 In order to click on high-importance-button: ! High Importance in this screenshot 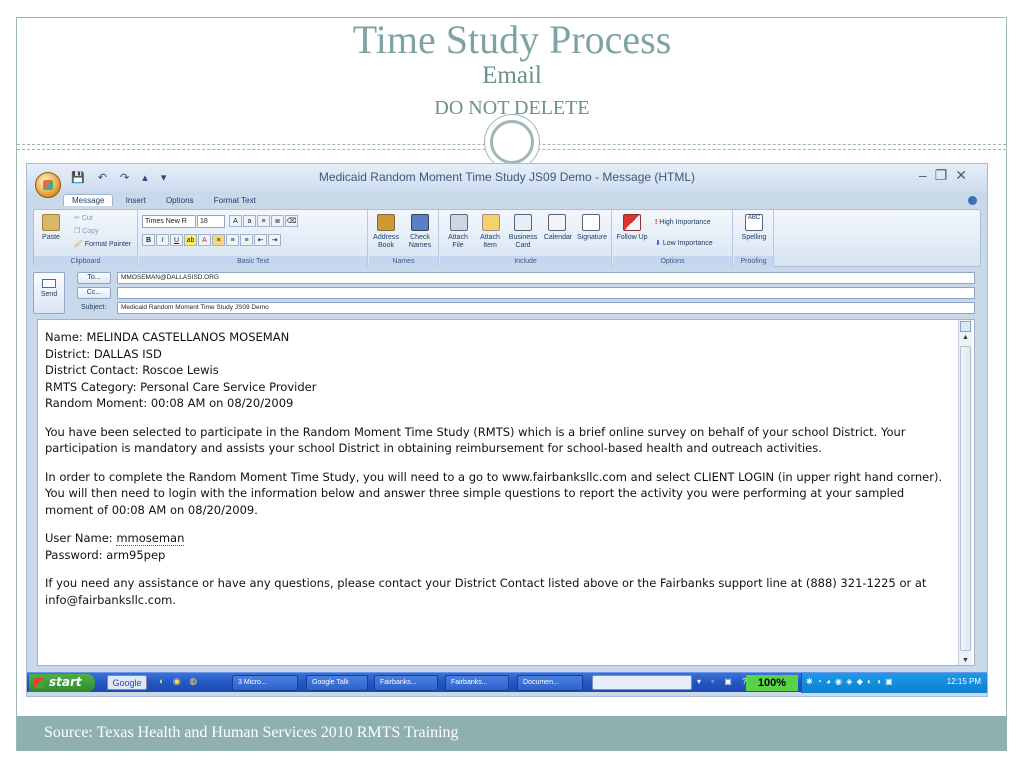, I will do `click(683, 222)`.